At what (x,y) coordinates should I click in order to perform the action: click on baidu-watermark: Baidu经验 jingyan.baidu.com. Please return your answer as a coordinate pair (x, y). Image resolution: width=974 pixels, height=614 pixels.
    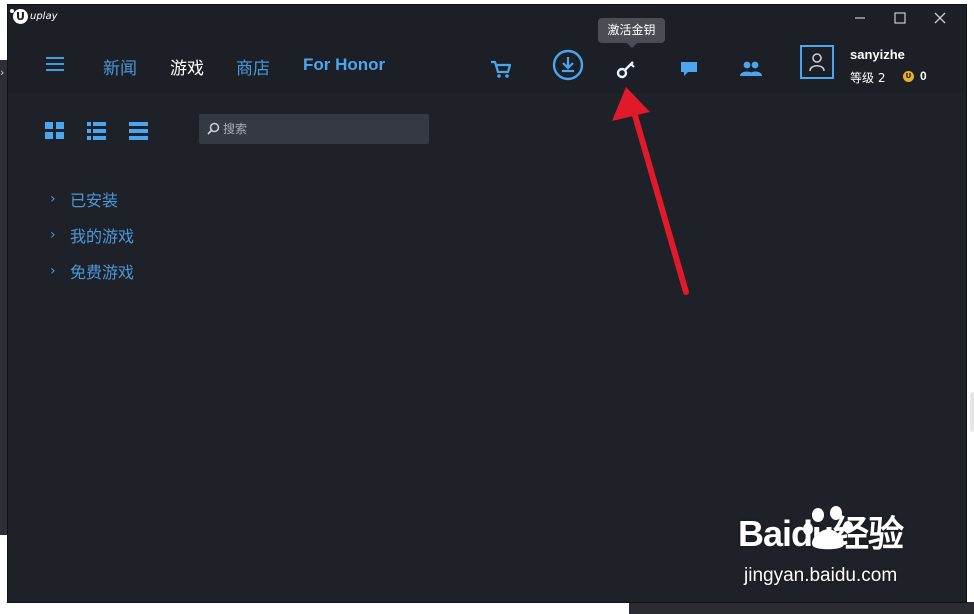
    Looking at the image, I should click on (821, 545).